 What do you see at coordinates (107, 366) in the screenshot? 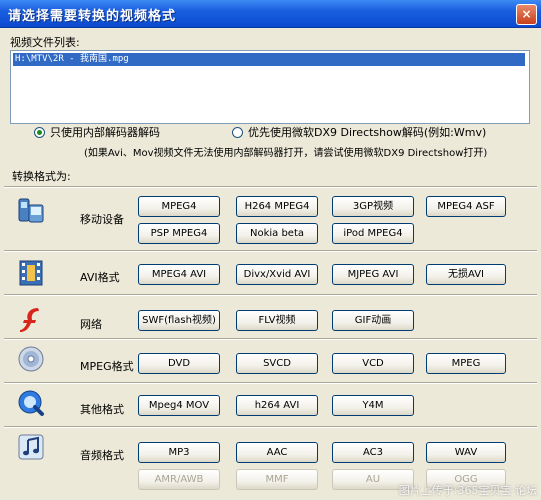
I see `category-label-mpeg: MPEG格式` at bounding box center [107, 366].